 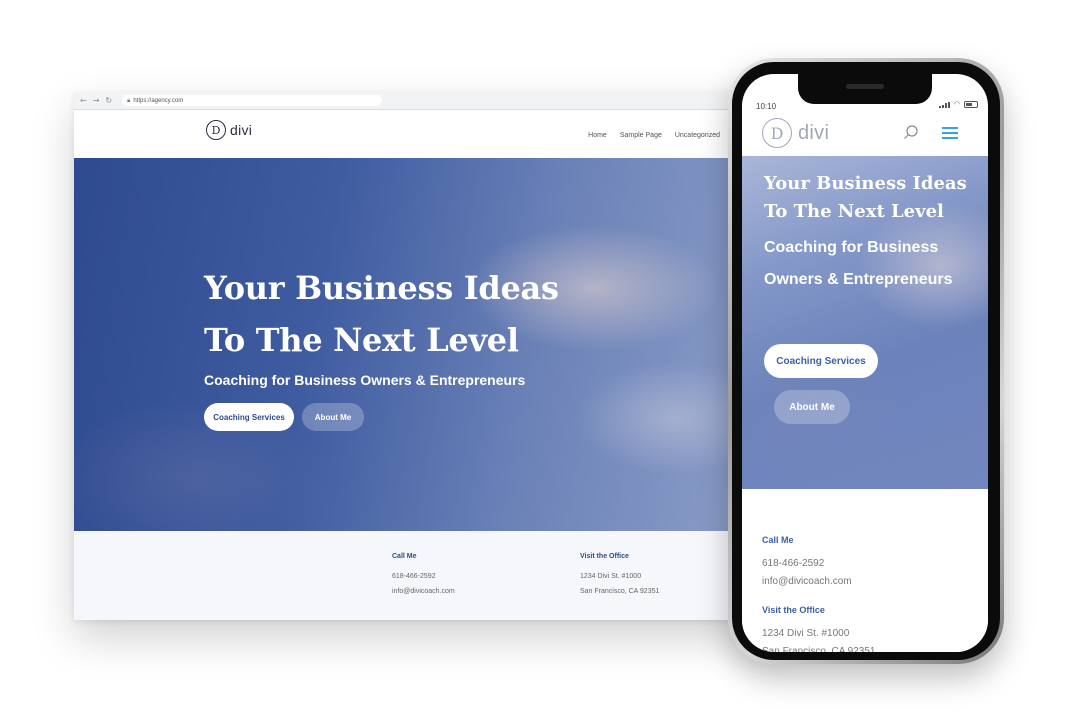 I want to click on arrow-left-icon: ←, so click(x=83, y=100).